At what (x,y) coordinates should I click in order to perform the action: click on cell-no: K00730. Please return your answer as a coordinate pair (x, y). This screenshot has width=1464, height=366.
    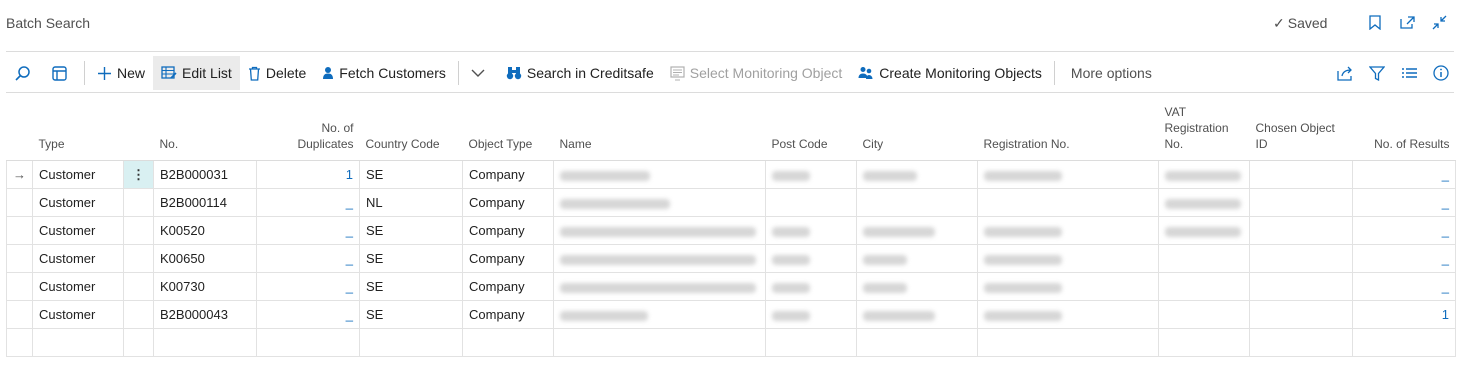
    Looking at the image, I should click on (205, 286).